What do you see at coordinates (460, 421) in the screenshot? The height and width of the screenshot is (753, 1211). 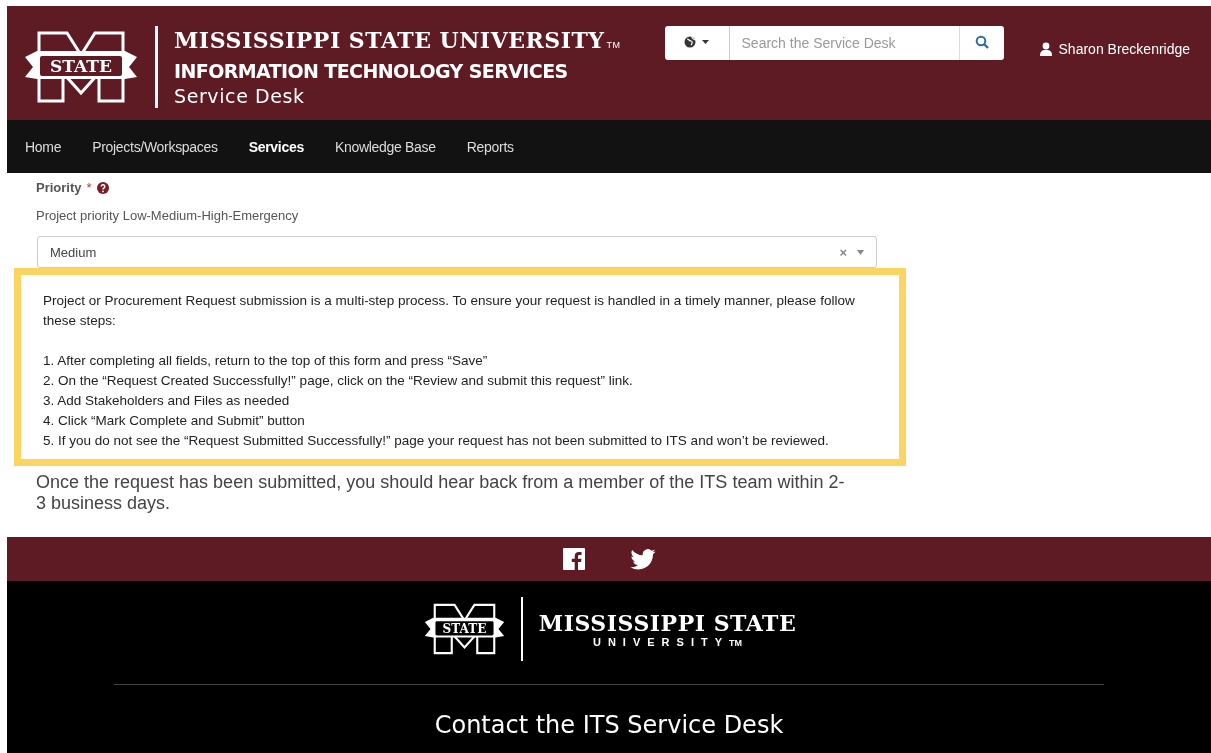 I see `instruction-step: 4. Click “Mark Complete and Submit” button` at bounding box center [460, 421].